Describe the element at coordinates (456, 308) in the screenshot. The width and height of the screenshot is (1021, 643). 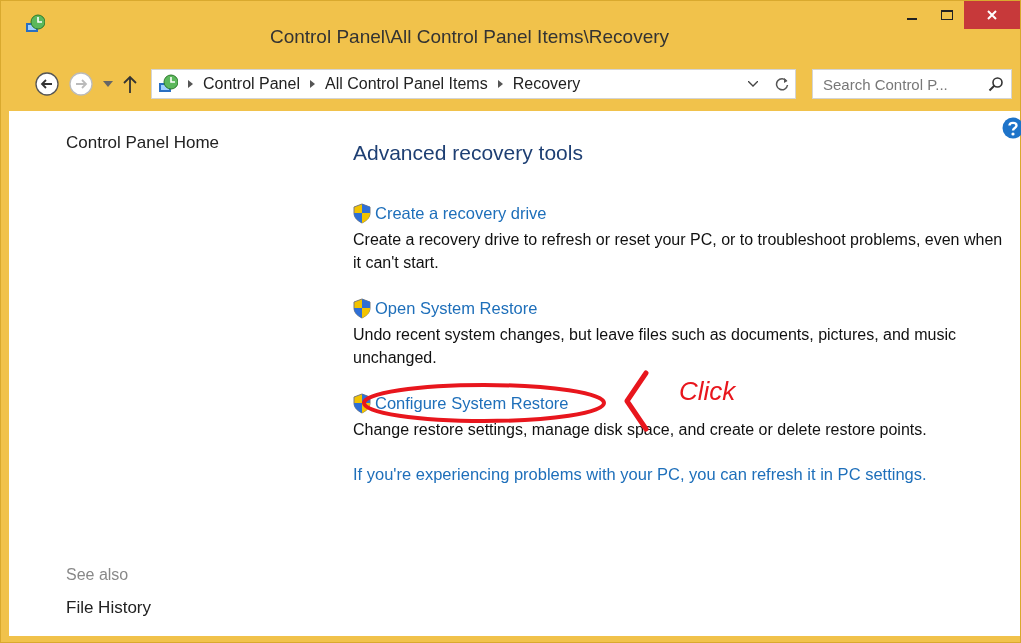
I see `task-link: Open System Restore` at that location.